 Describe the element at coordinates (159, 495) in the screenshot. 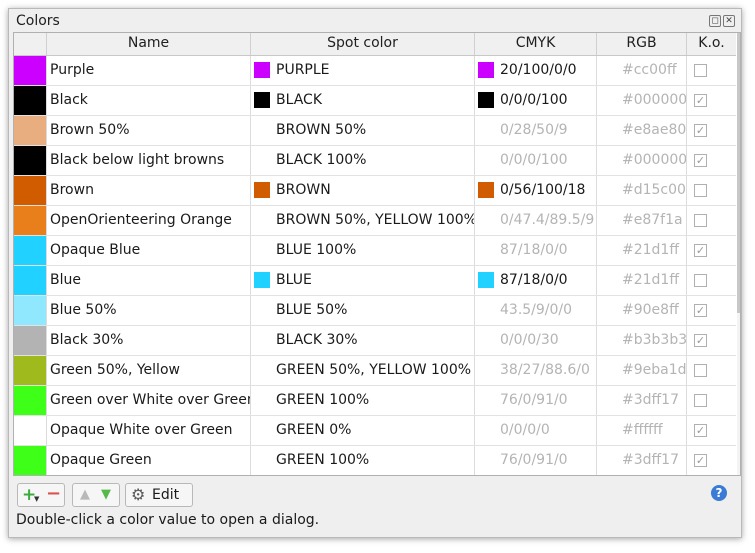

I see `edit-button: ⚙ Edit` at that location.